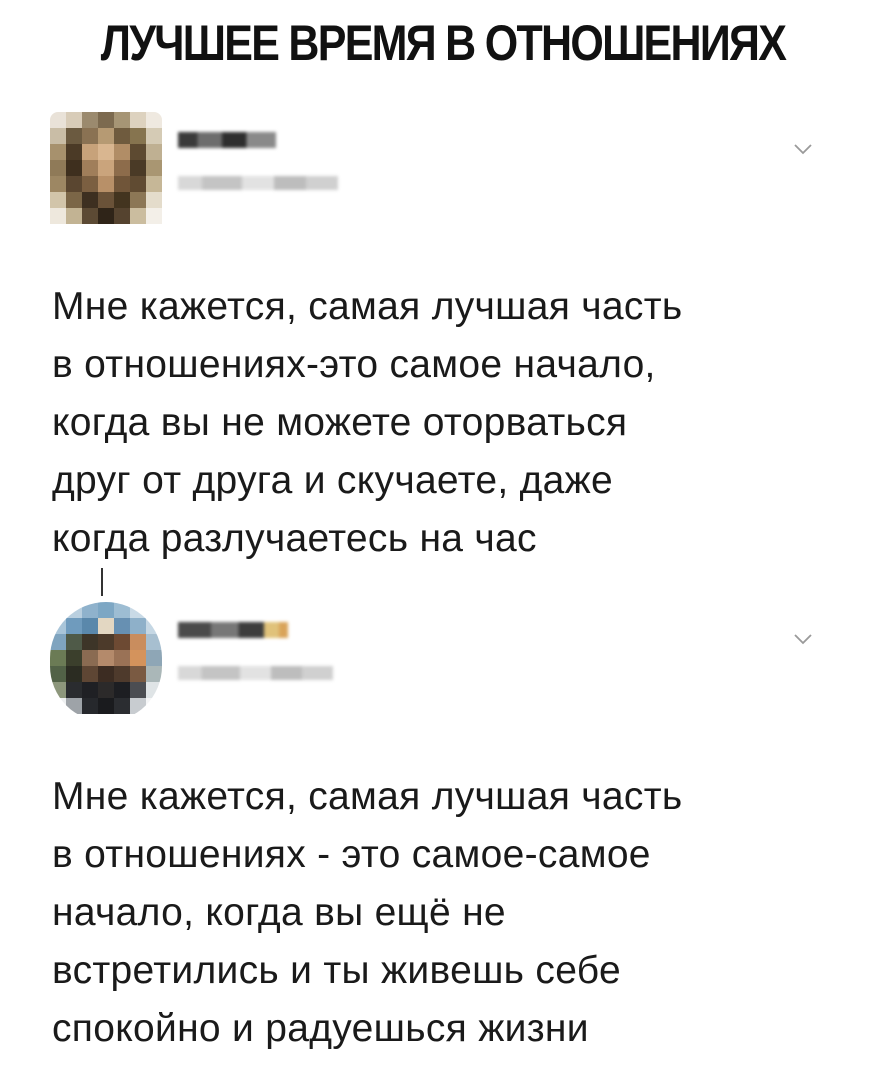 The width and height of the screenshot is (886, 1080). Describe the element at coordinates (354, 364) in the screenshot. I see `tweet-text-line: в отношениях-это самое начало,` at that location.